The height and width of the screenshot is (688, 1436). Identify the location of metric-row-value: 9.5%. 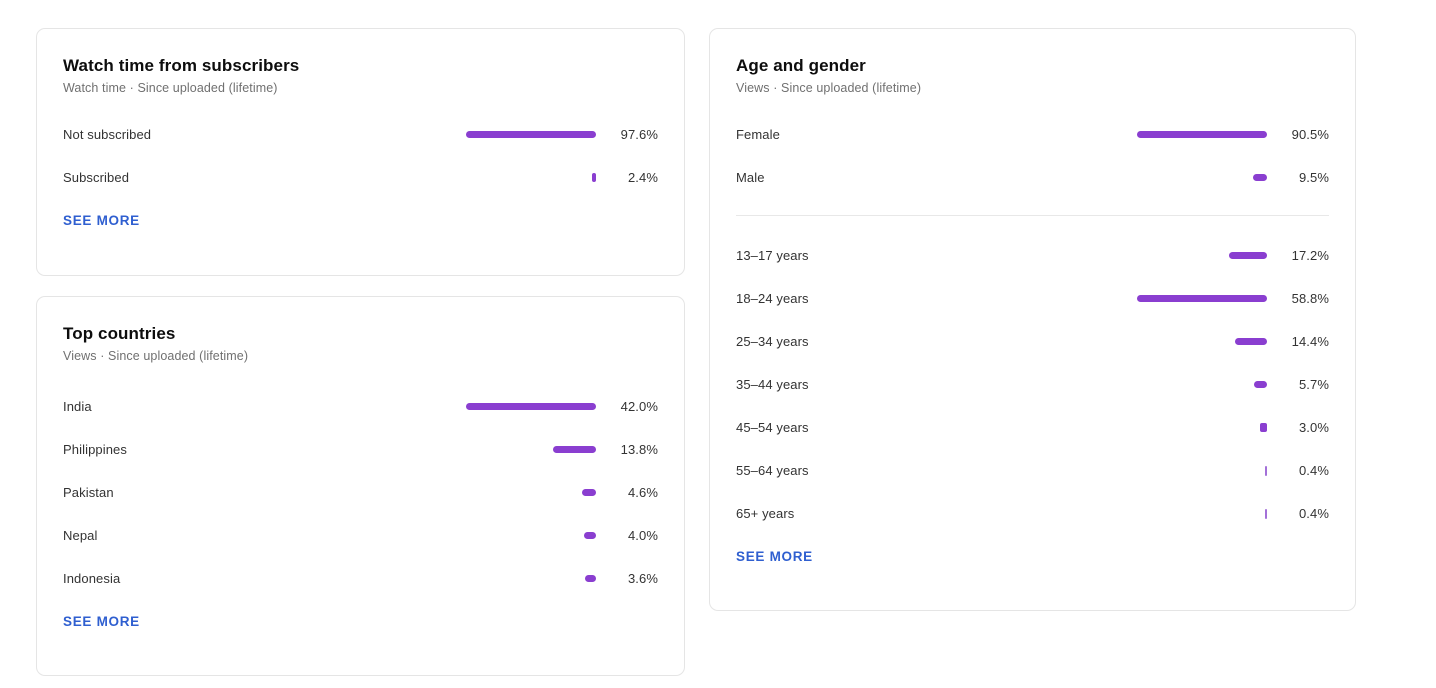
(1313, 177).